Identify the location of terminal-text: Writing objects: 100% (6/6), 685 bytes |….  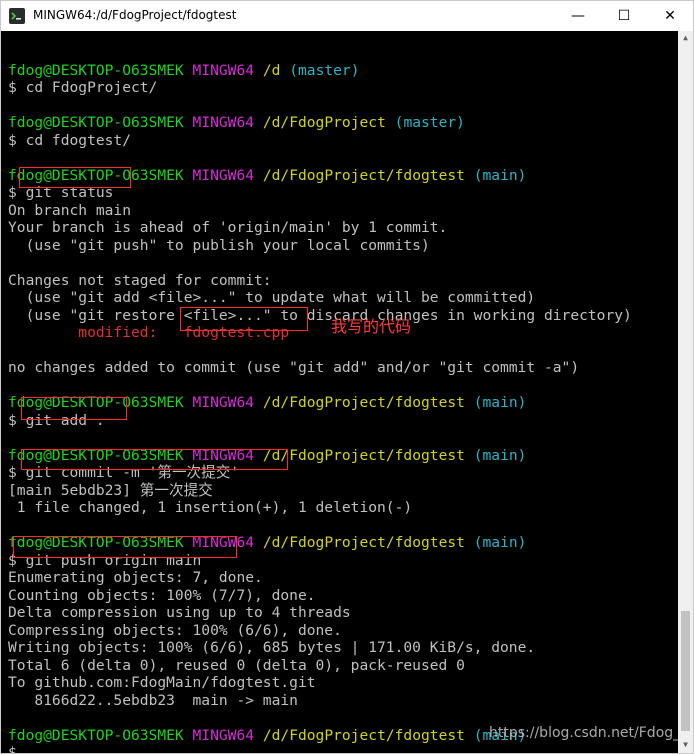
(272, 647).